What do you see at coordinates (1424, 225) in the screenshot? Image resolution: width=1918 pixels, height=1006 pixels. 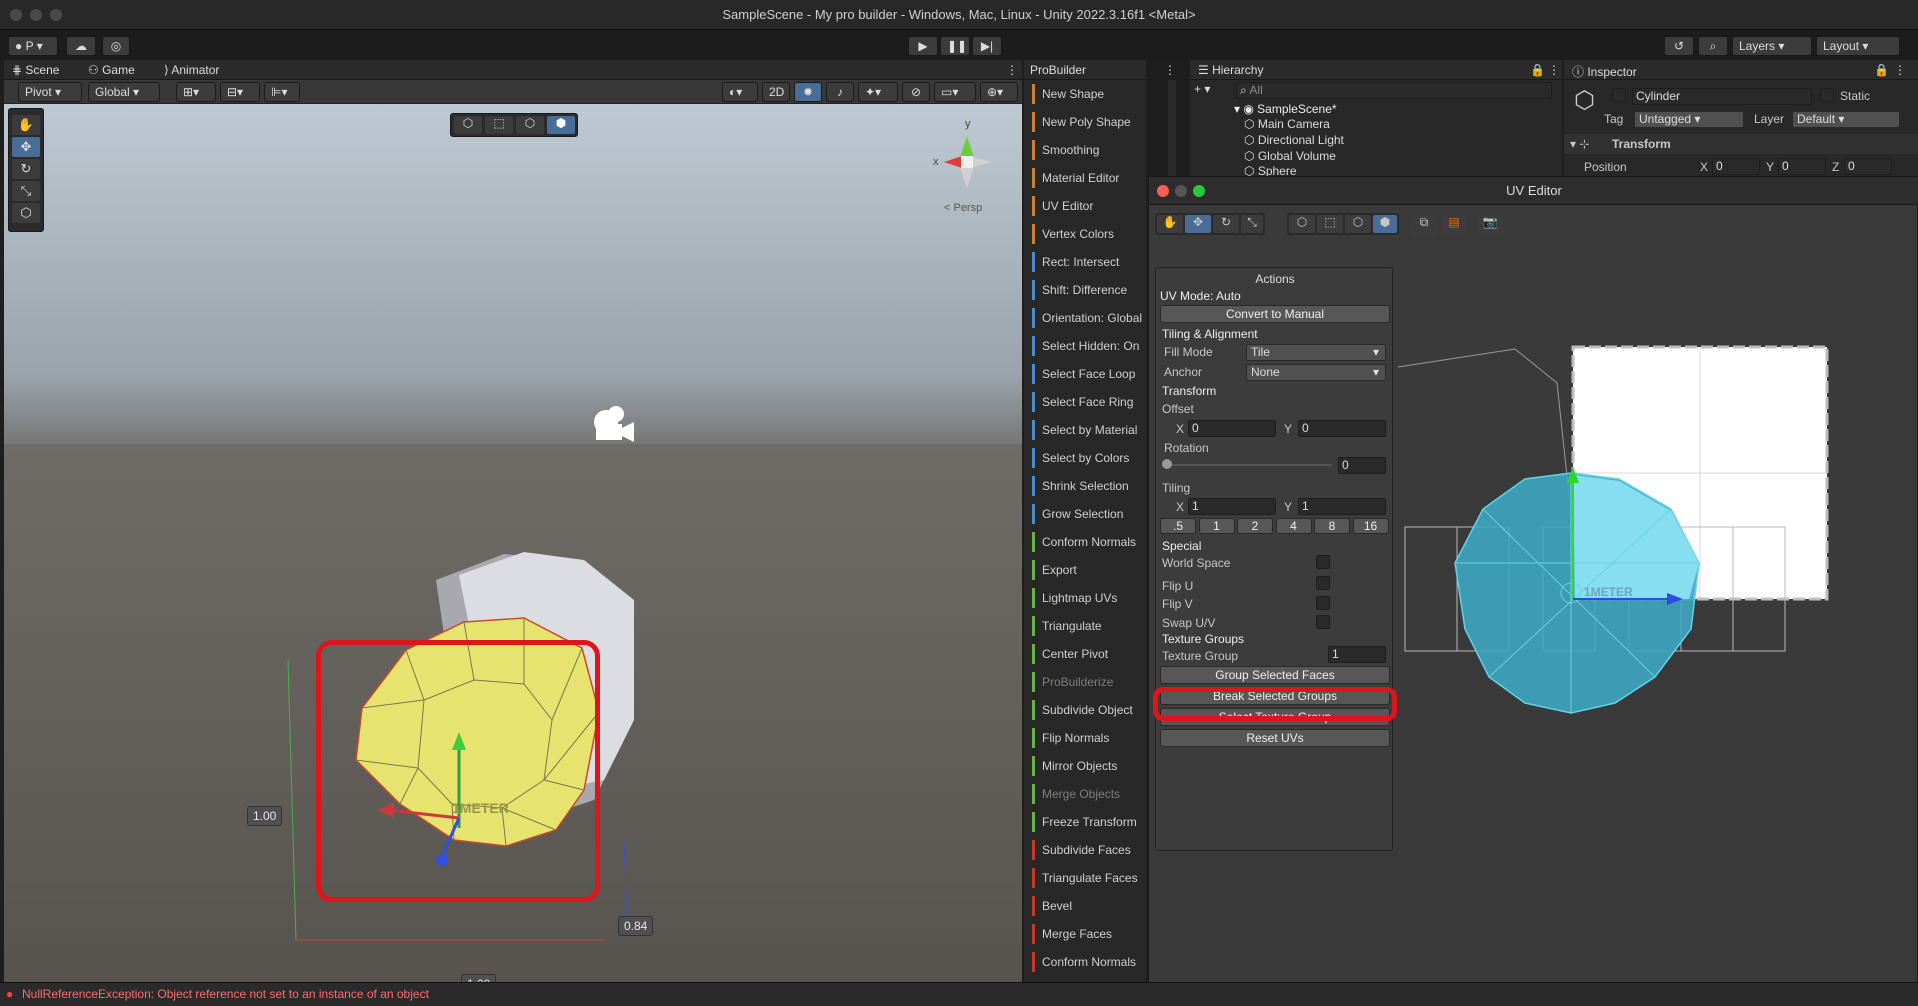 I see `uv-overlay-icon: ⧉` at bounding box center [1424, 225].